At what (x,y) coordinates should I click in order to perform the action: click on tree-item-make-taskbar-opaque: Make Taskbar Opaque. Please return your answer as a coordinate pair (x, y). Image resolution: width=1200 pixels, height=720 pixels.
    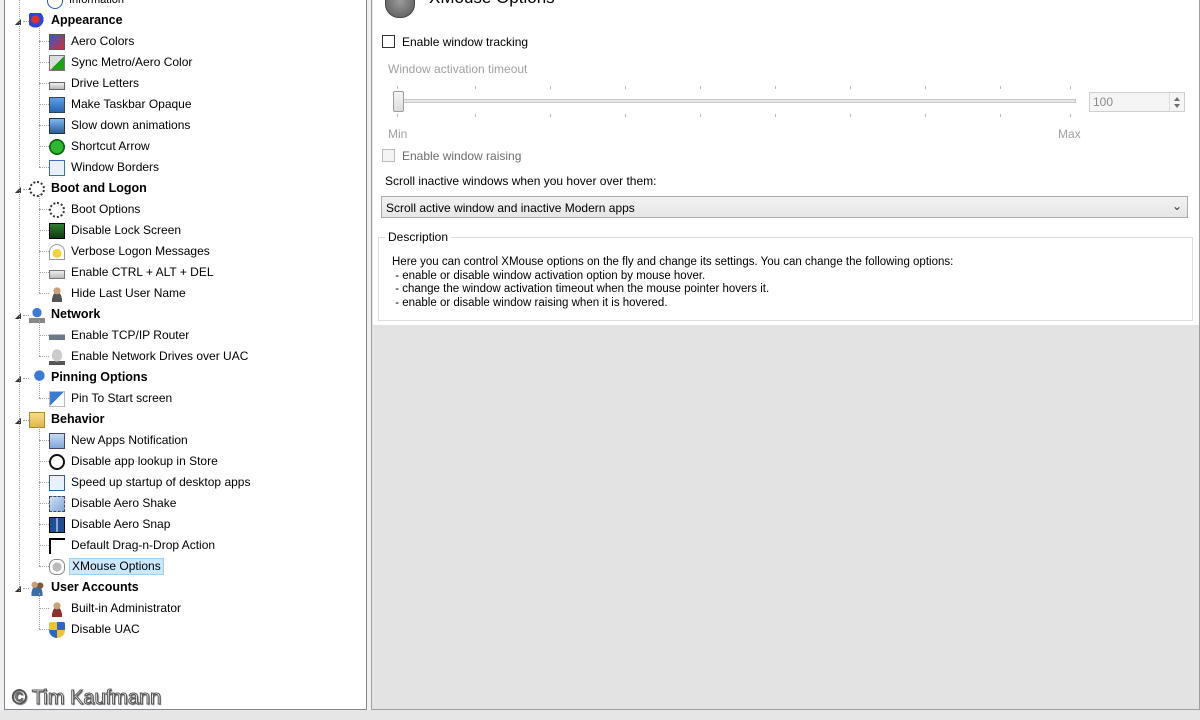
    Looking at the image, I should click on (121, 104).